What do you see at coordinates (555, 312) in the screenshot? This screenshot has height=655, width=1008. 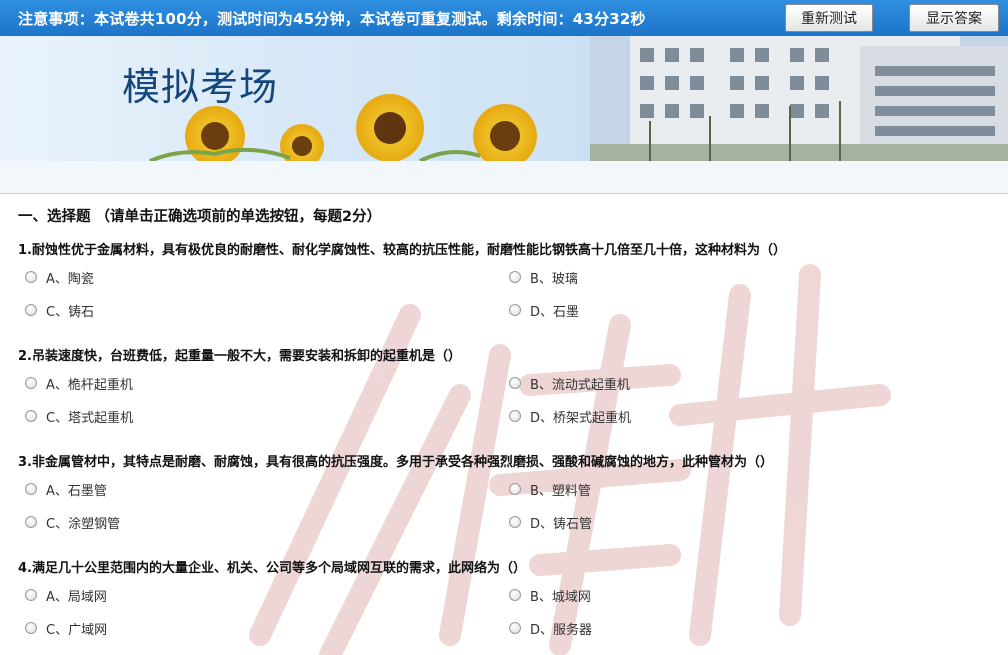 I see `option-label: D、石墨` at bounding box center [555, 312].